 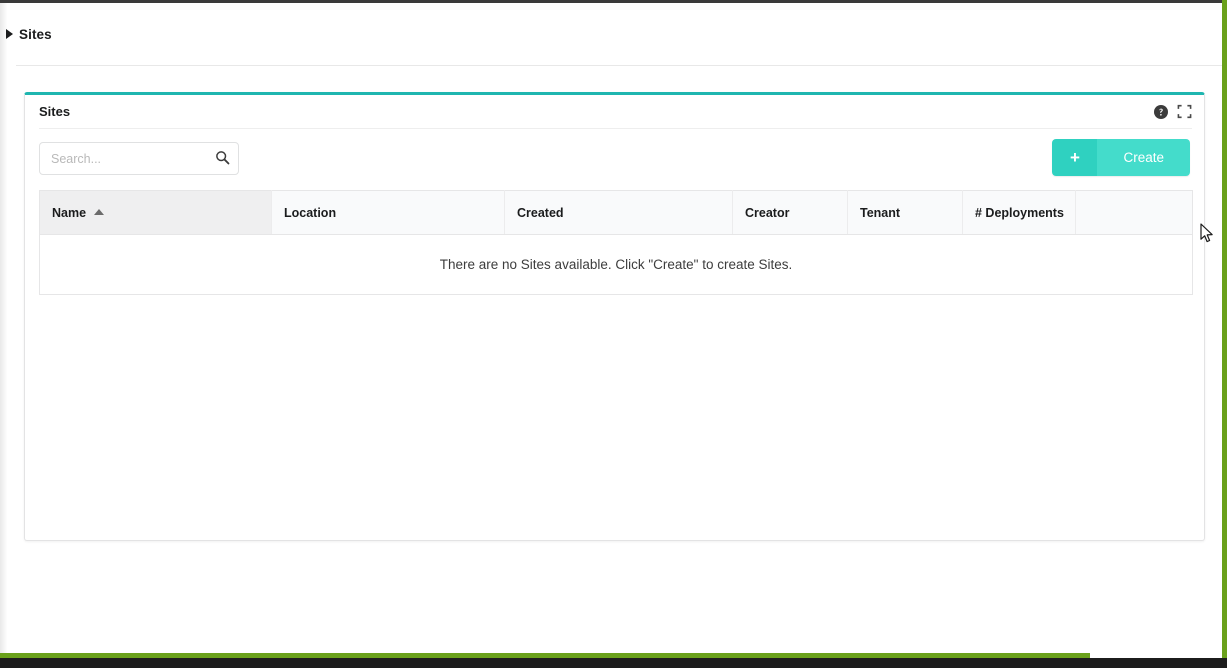 I want to click on left-edge-shade, so click(x=3, y=328).